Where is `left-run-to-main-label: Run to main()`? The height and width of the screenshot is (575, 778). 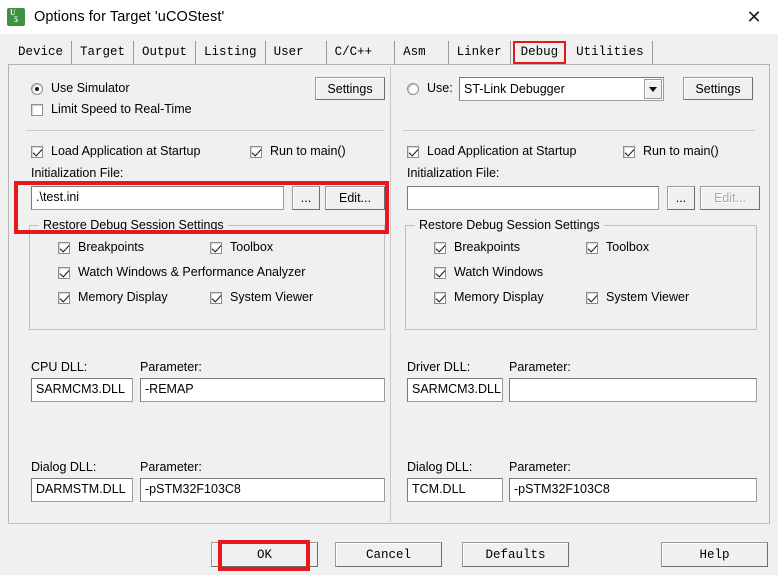
left-run-to-main-label: Run to main() is located at coordinates (308, 151).